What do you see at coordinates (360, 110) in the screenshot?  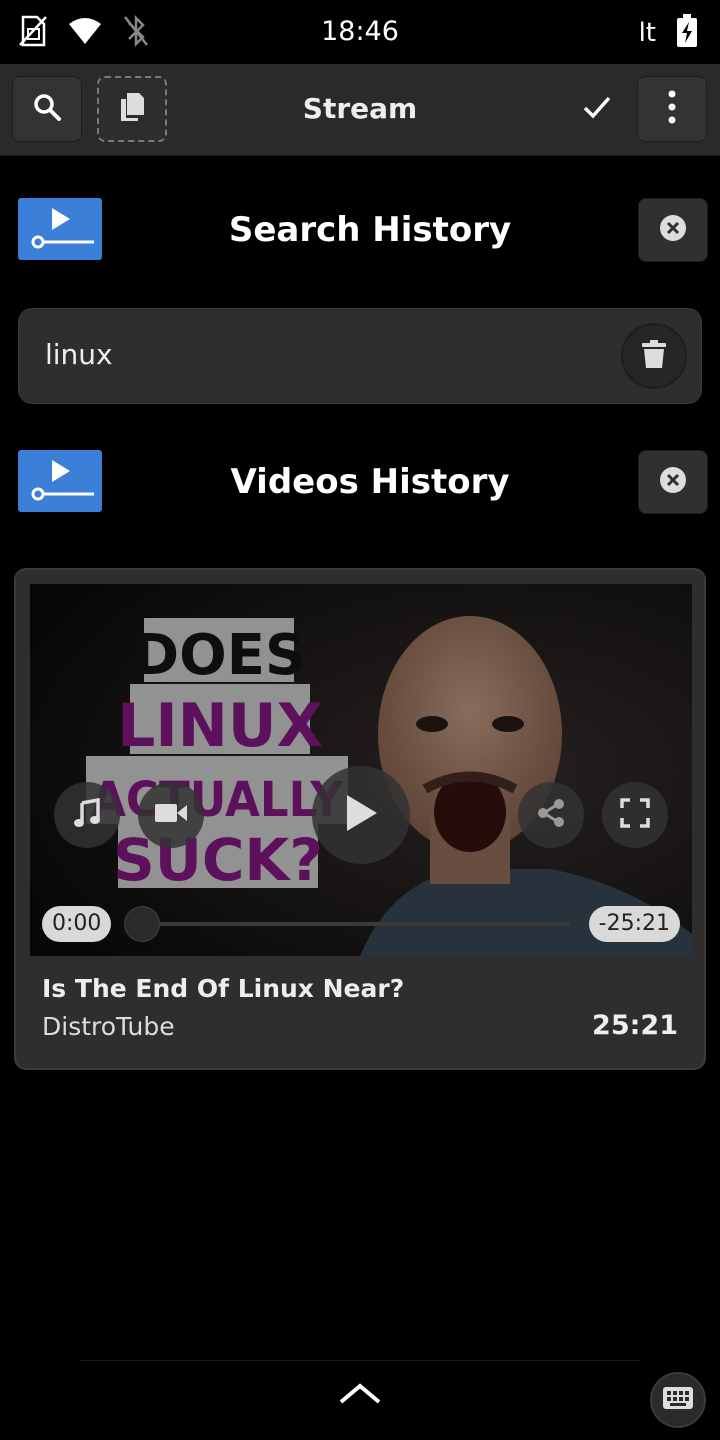 I see `header-bar: Stream` at bounding box center [360, 110].